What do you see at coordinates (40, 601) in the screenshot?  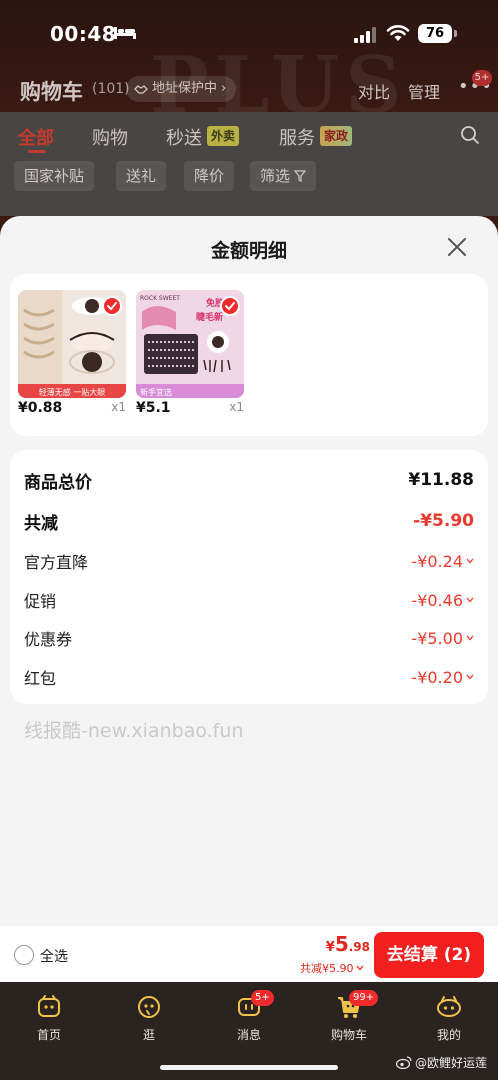 I see `row-label: 促销` at bounding box center [40, 601].